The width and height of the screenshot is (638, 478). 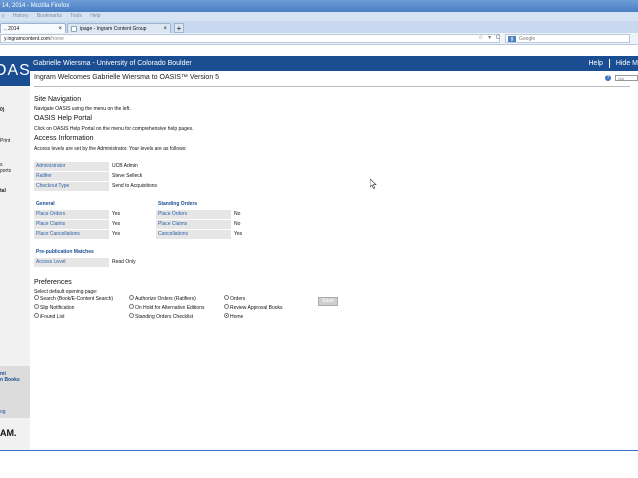 What do you see at coordinates (49, 16) in the screenshot?
I see `menu-item-bookmarks: Bookmarks` at bounding box center [49, 16].